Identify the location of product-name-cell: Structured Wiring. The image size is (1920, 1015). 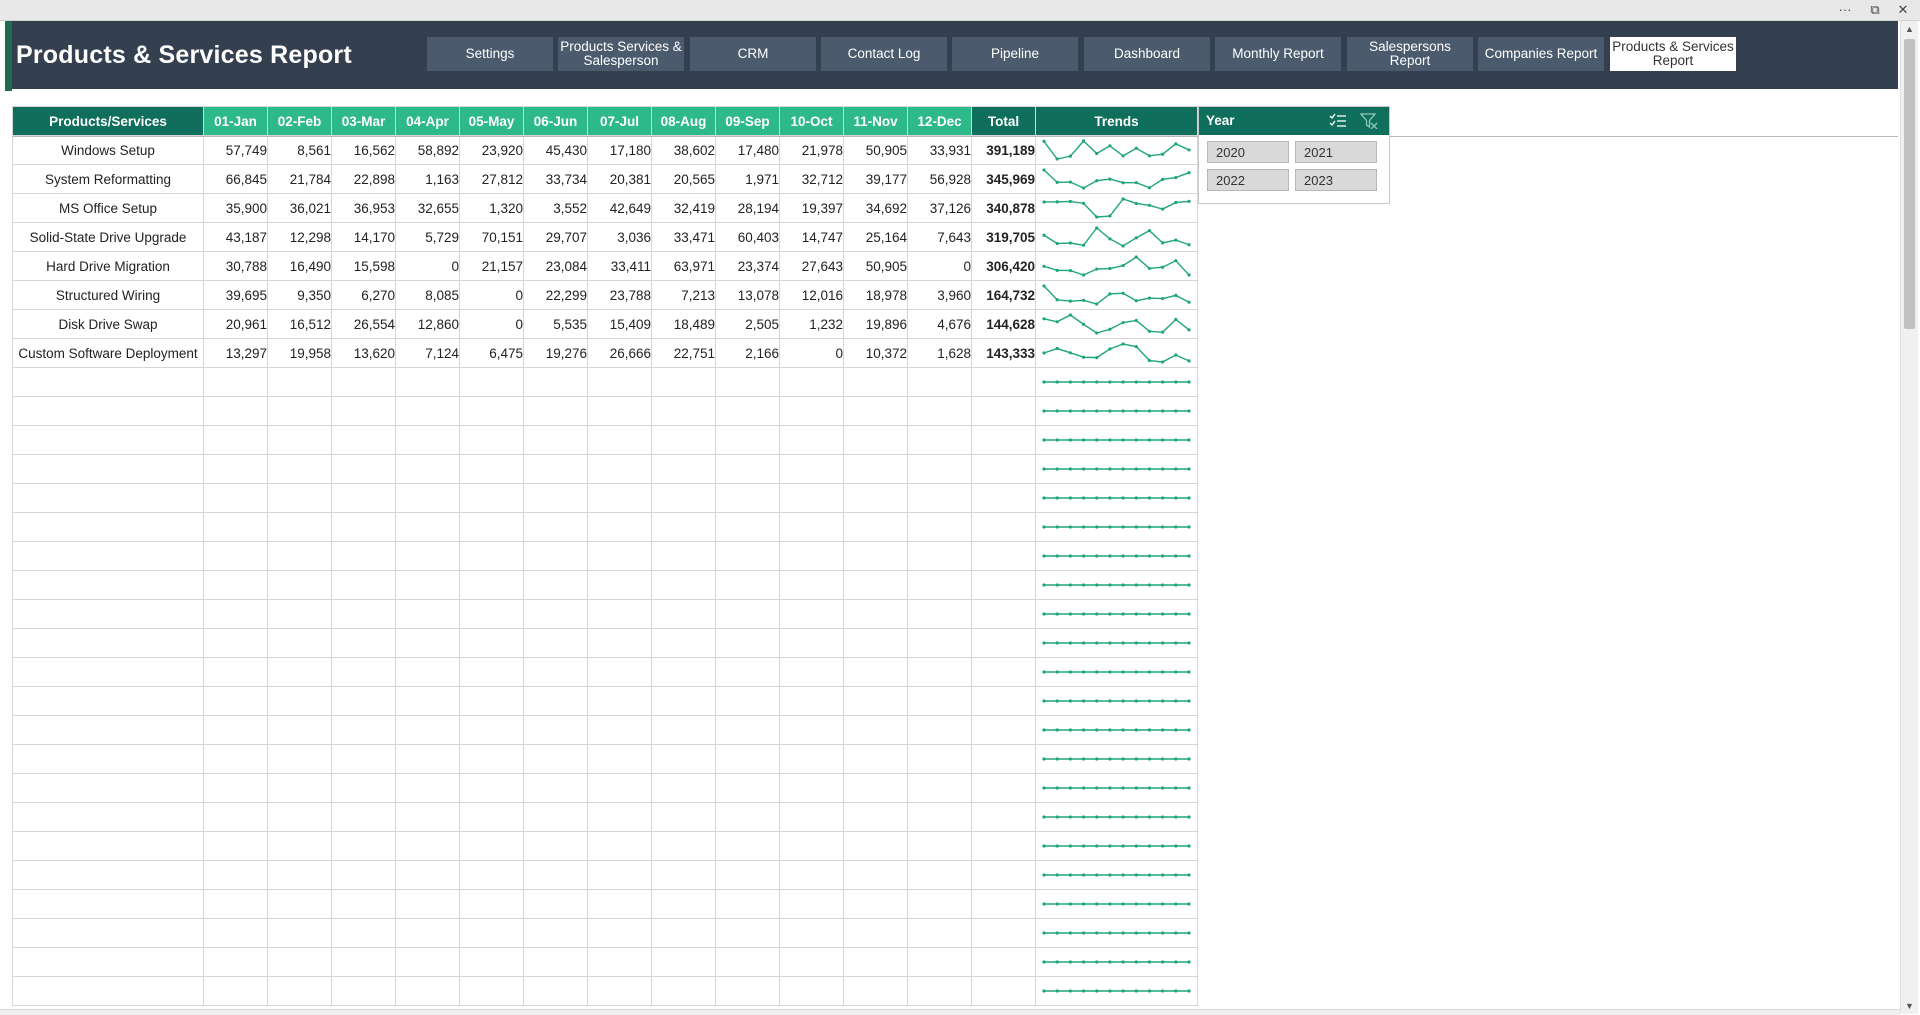
(108, 295).